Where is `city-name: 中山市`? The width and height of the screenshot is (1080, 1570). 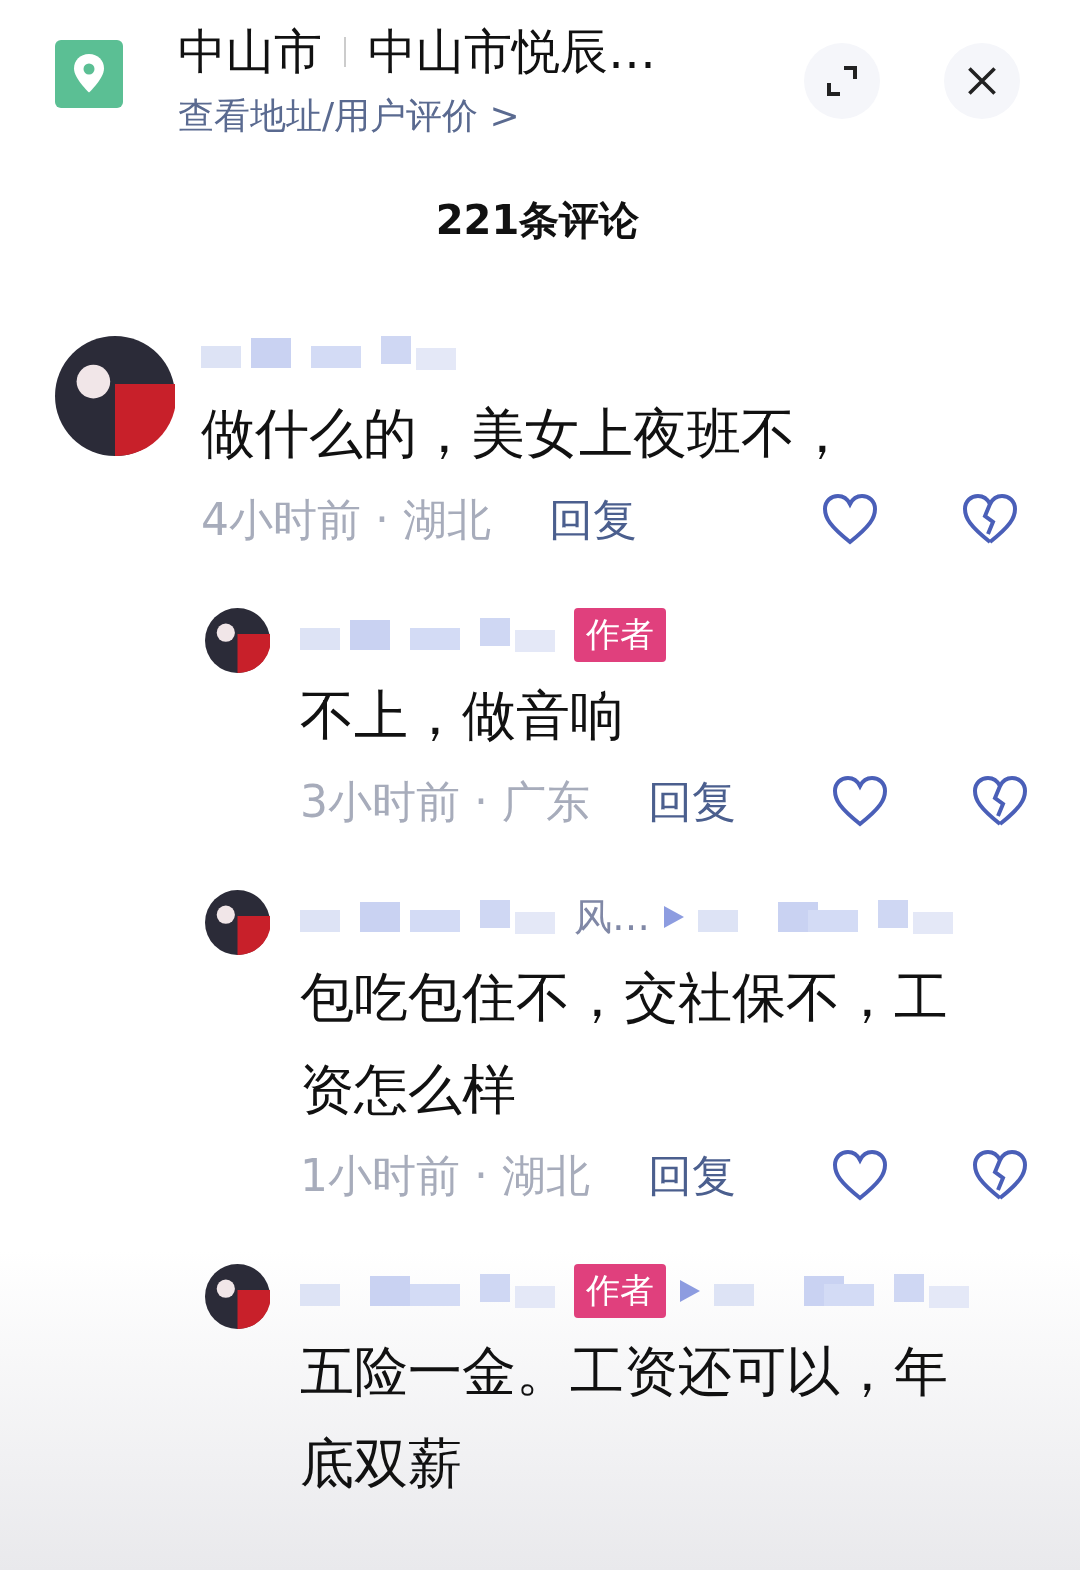 city-name: 中山市 is located at coordinates (250, 51).